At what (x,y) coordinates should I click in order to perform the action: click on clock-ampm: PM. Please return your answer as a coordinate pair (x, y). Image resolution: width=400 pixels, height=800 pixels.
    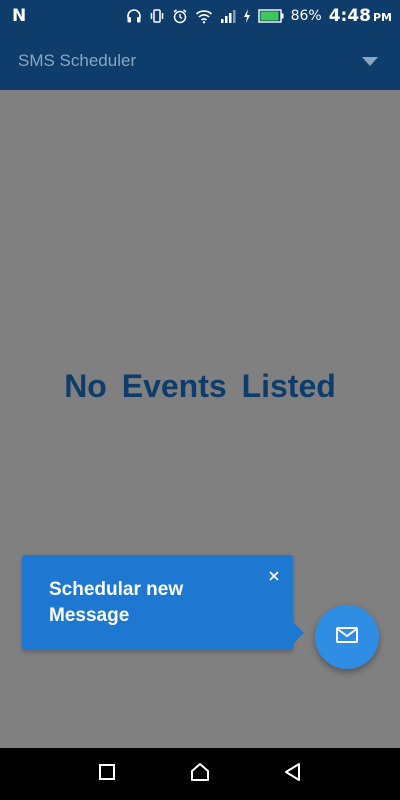
    Looking at the image, I should click on (382, 17).